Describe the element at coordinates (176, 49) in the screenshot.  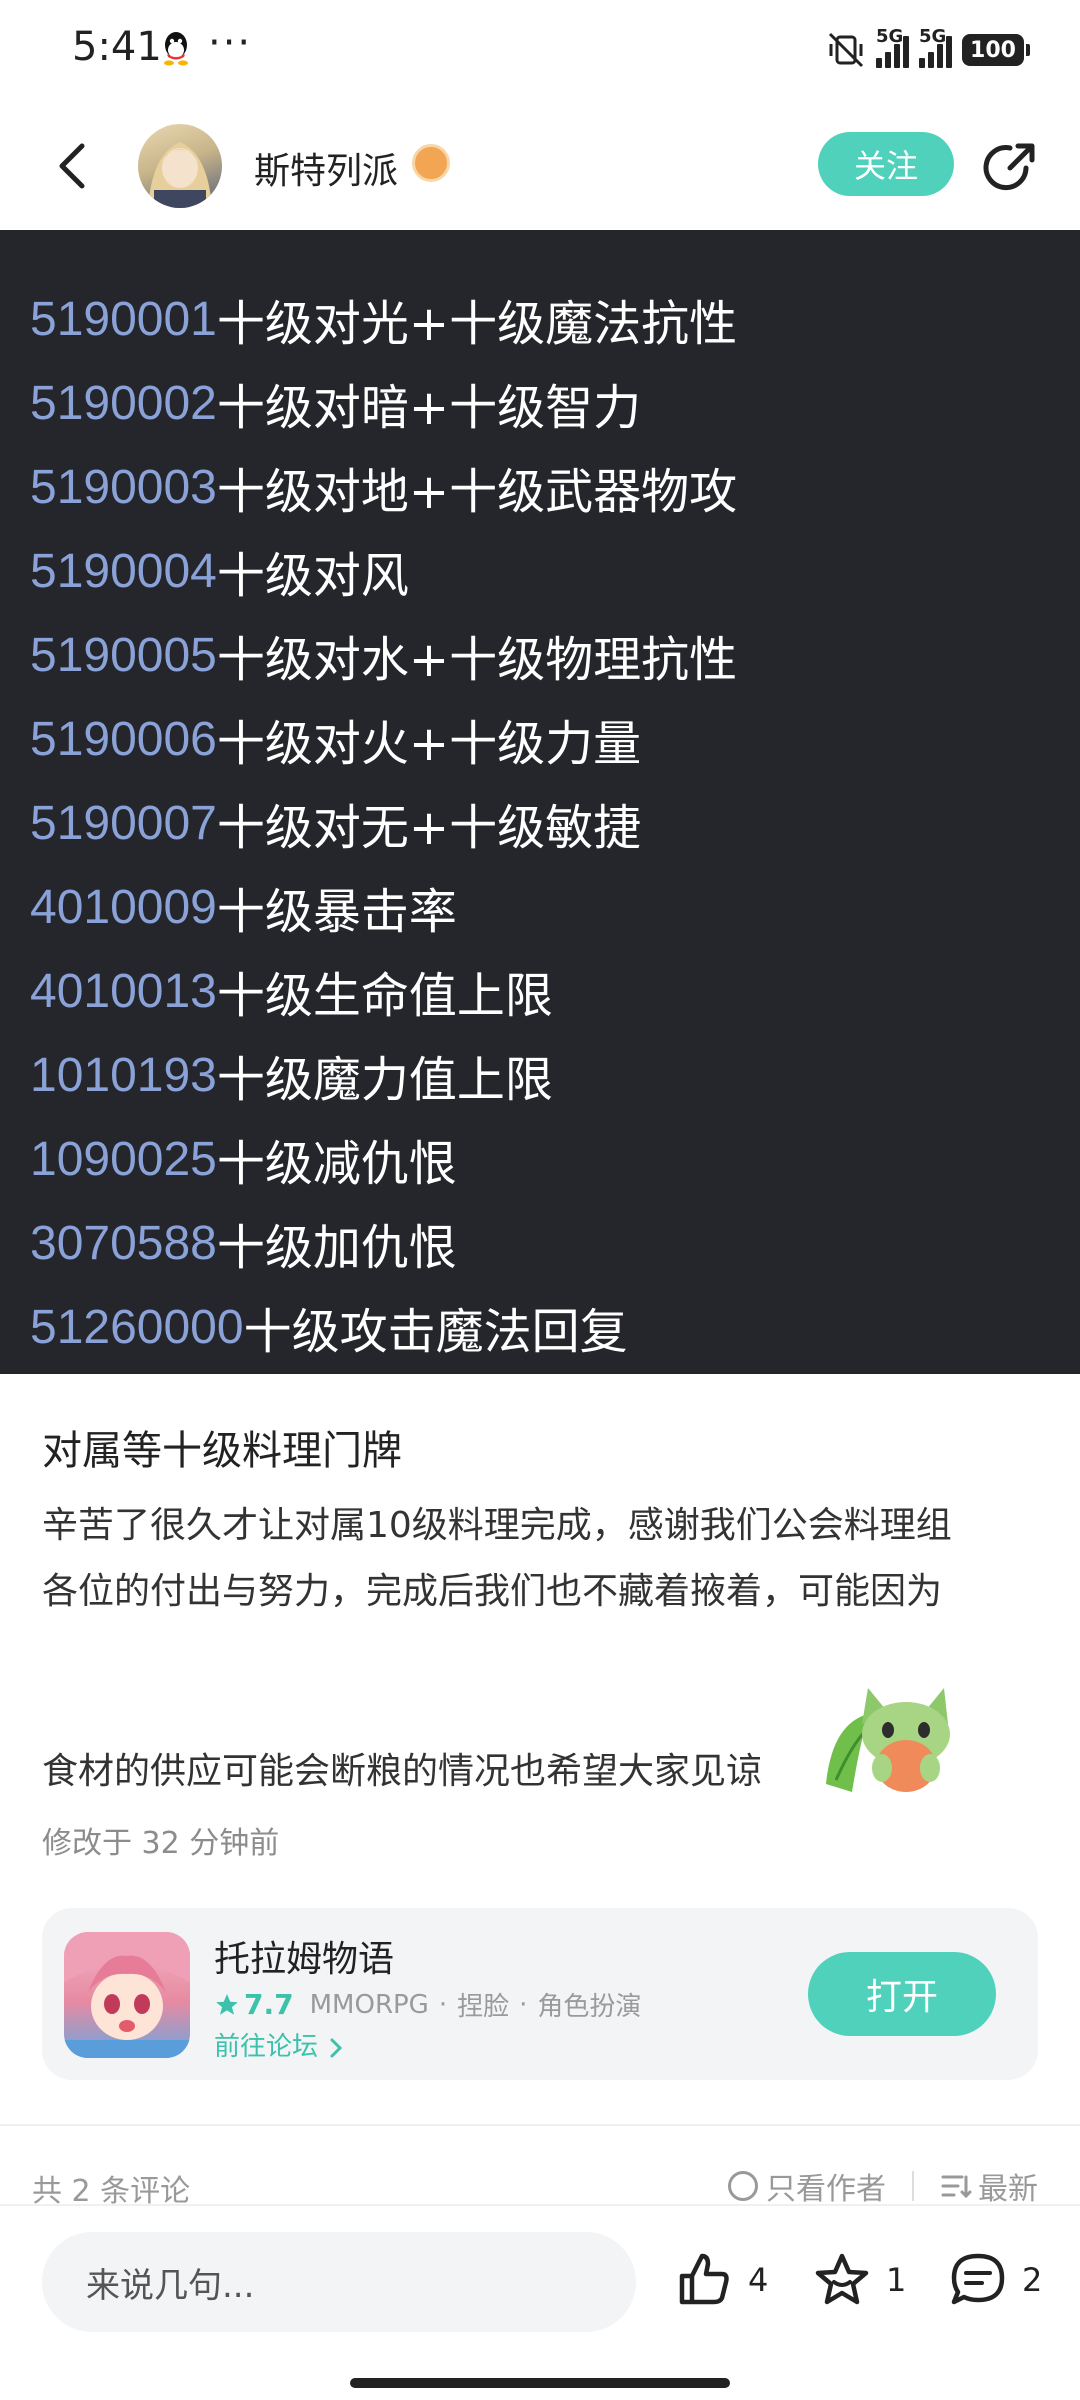
I see `qq-icon` at that location.